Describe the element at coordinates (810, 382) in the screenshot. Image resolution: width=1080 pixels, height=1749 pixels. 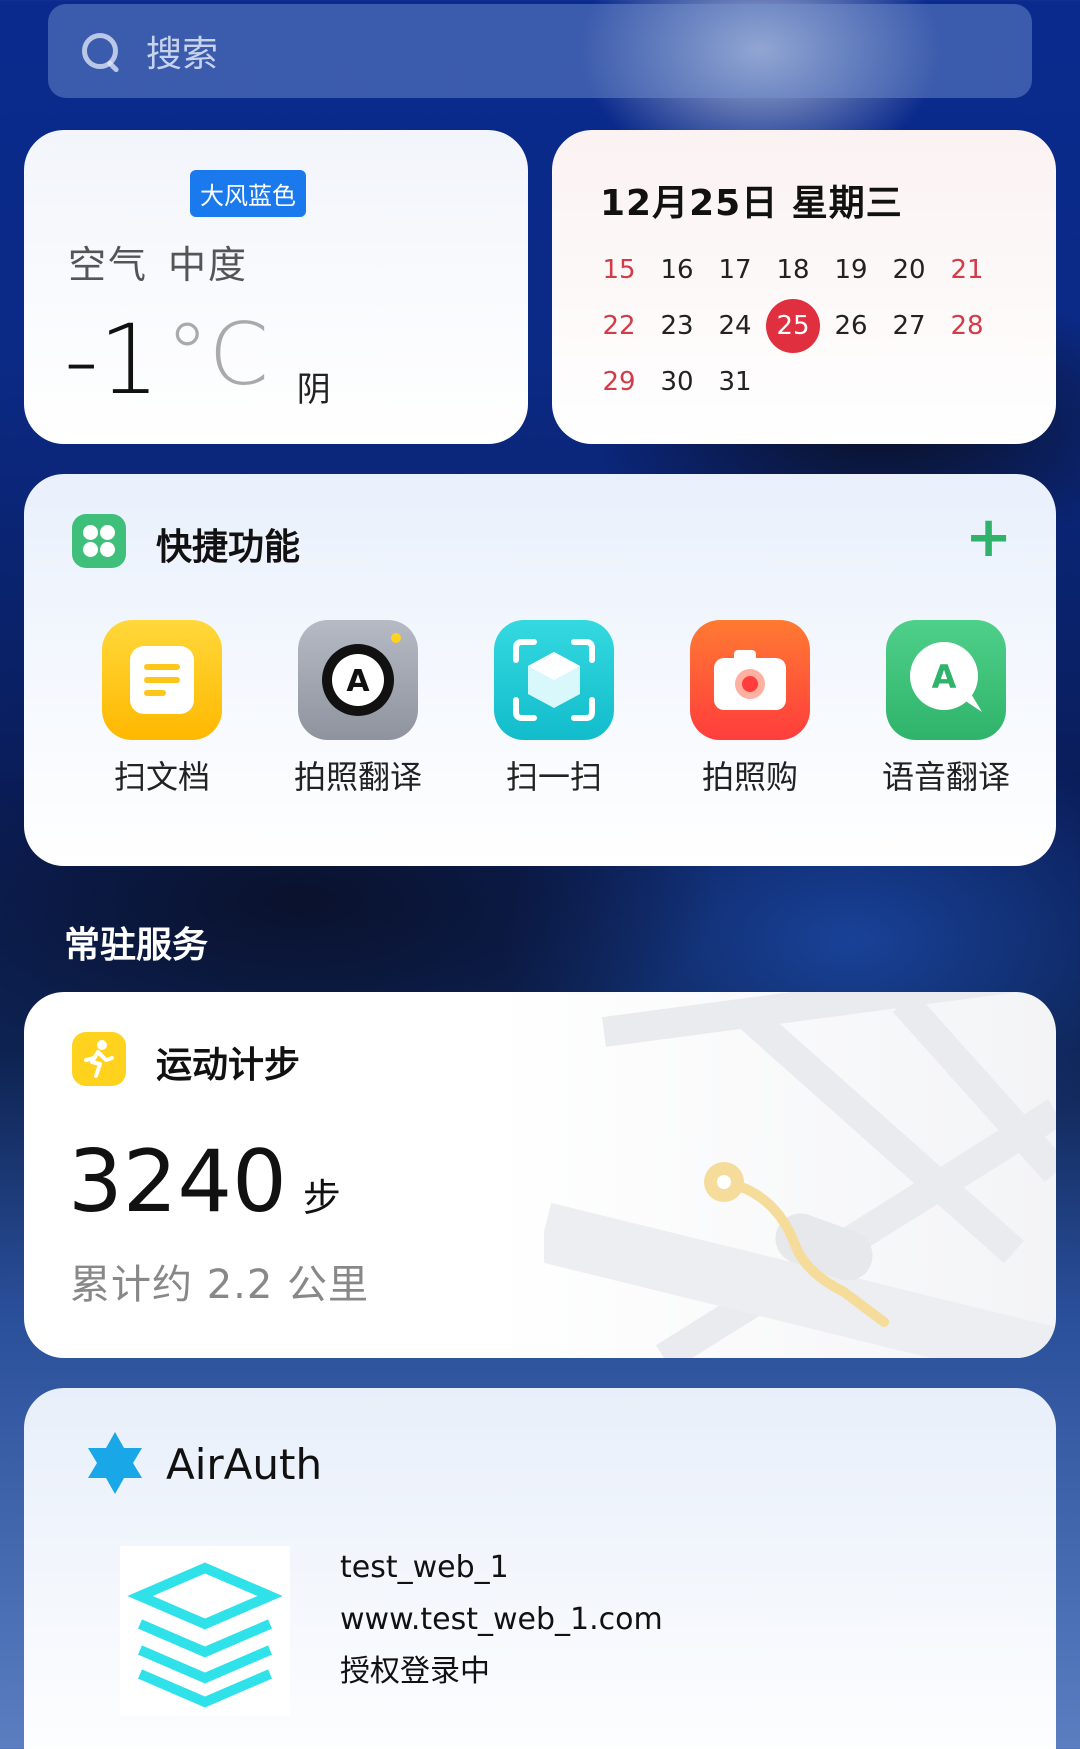
I see `calendar-week-row: 29 30 31` at that location.